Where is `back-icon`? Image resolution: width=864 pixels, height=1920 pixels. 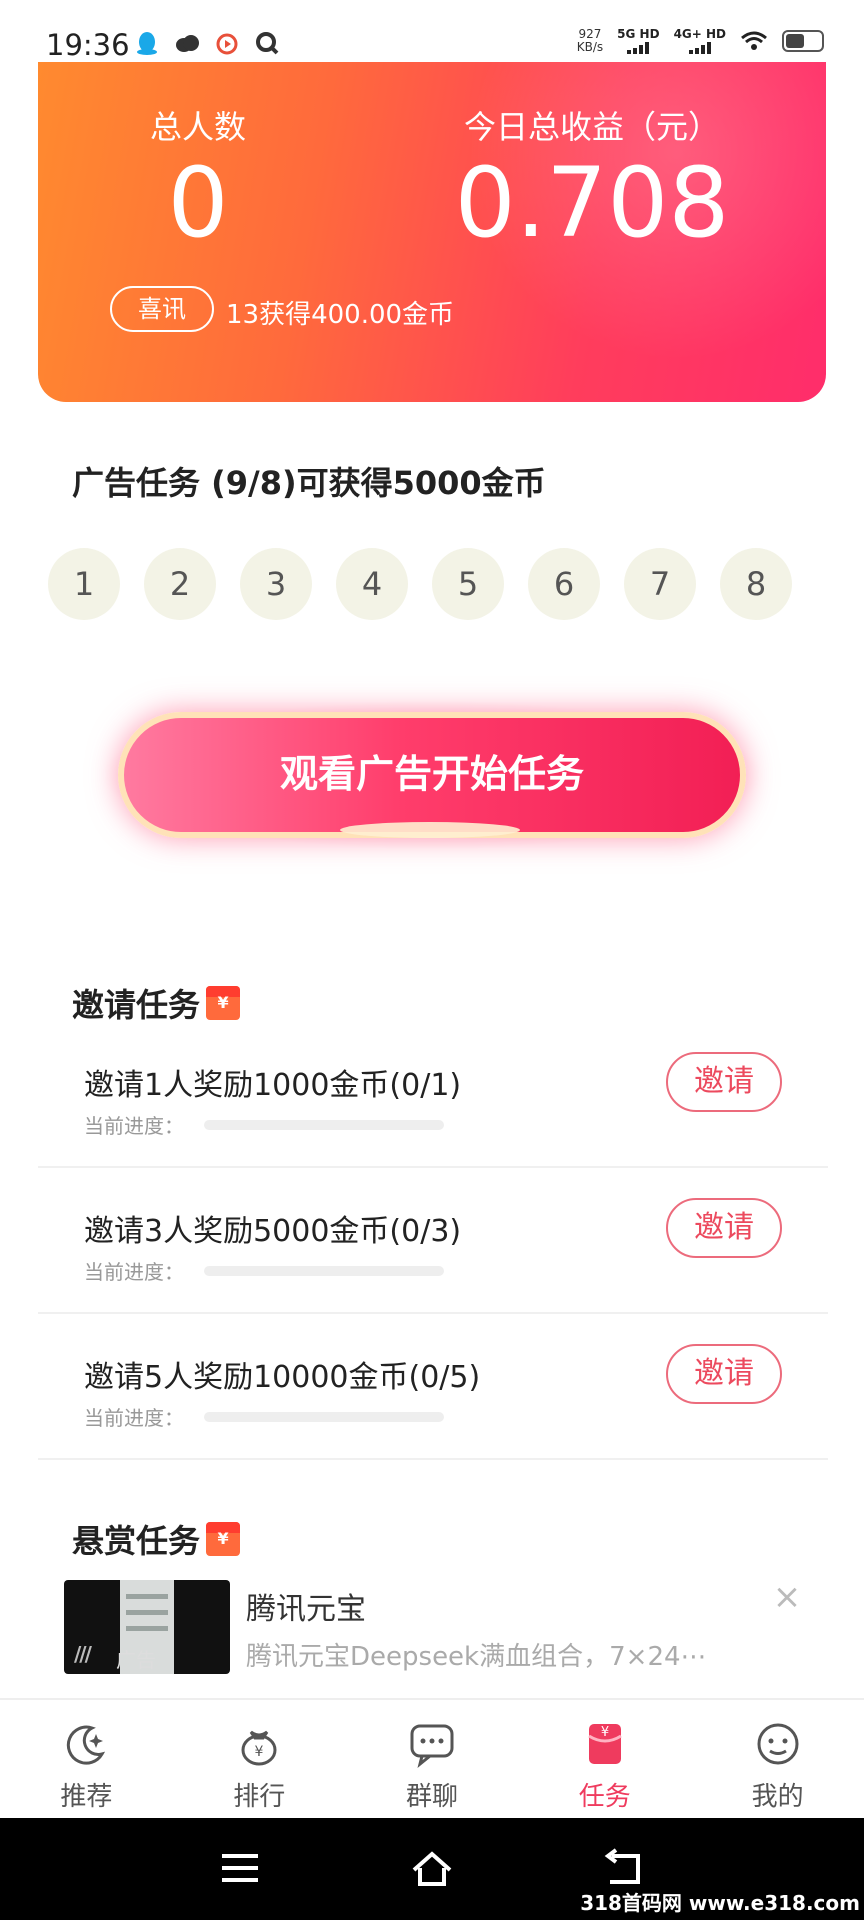 back-icon is located at coordinates (624, 1868).